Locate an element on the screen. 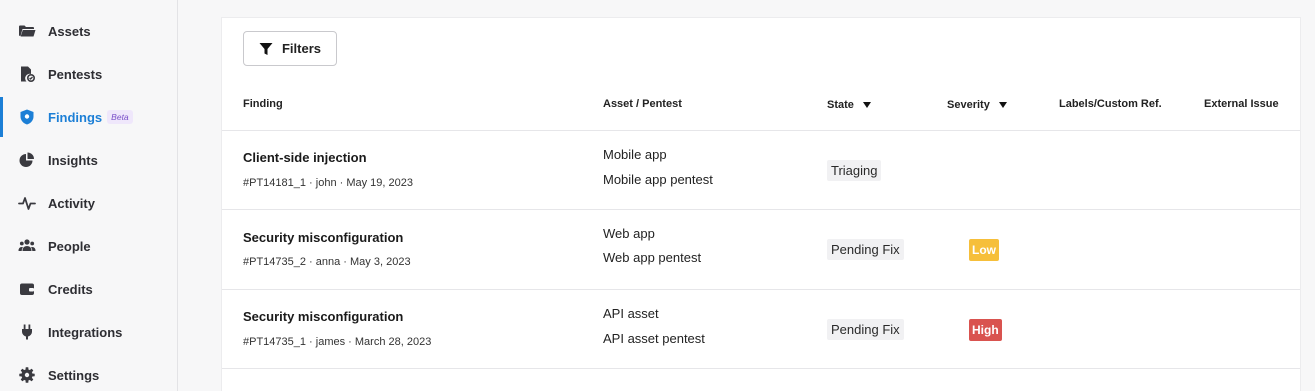  sidebar-item-insights: Insights is located at coordinates (88, 160).